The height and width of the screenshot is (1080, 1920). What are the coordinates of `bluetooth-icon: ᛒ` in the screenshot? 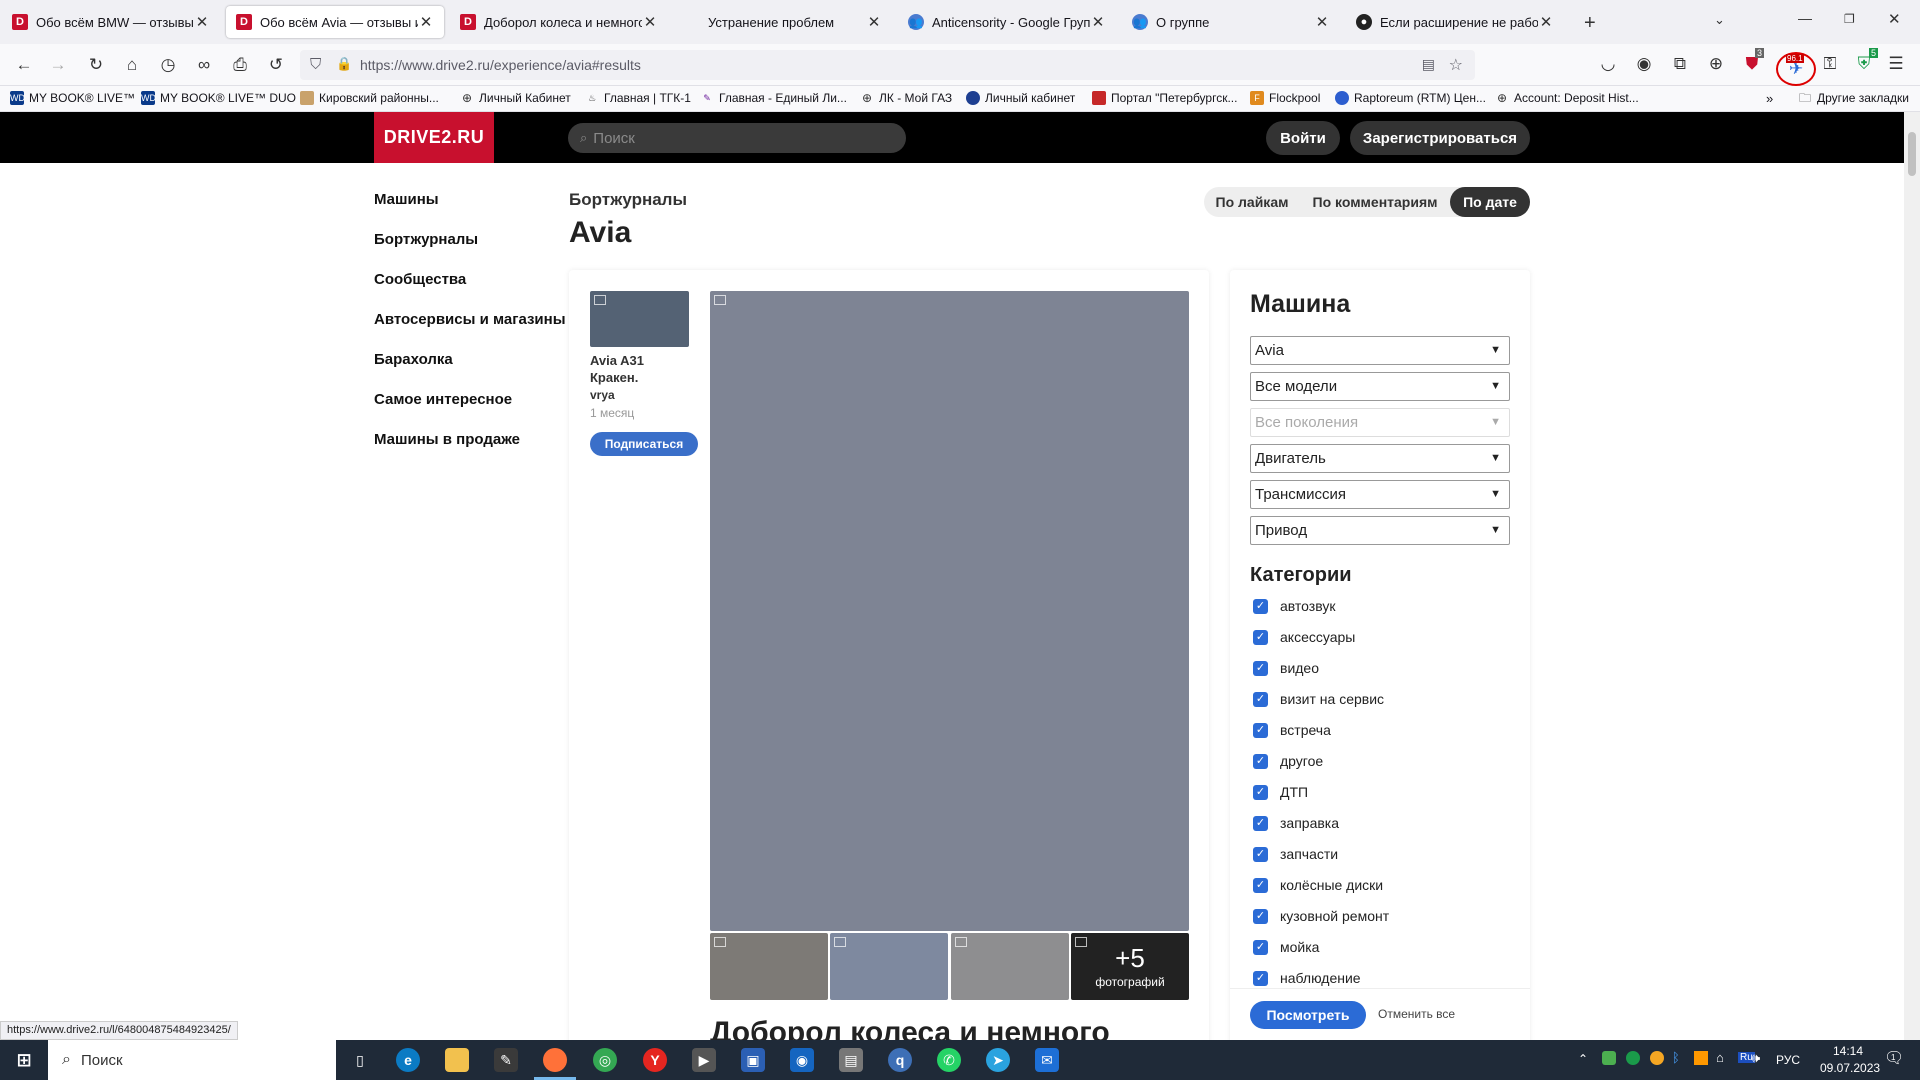 It's located at (1676, 1057).